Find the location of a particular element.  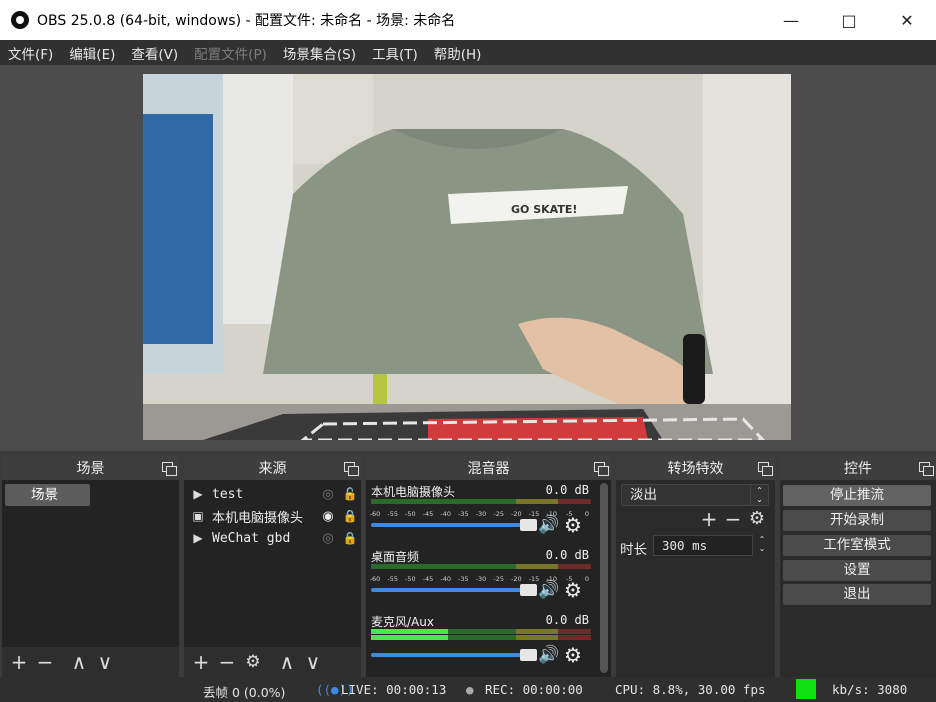

controls-title: 控件 is located at coordinates (858, 469).